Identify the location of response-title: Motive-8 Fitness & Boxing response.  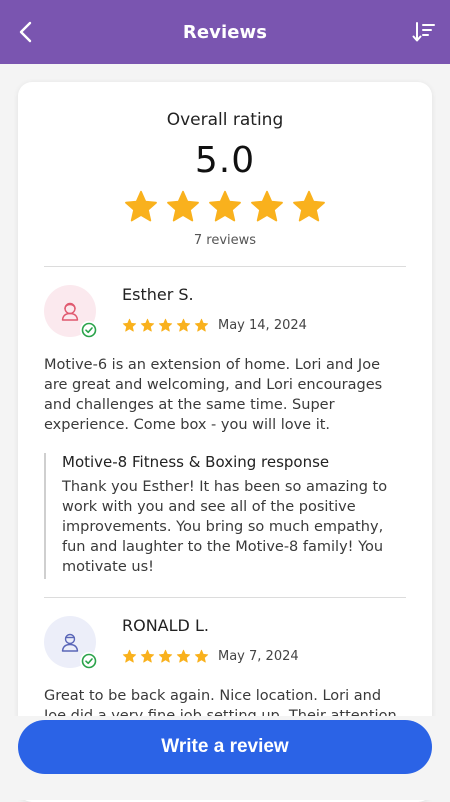
(196, 462).